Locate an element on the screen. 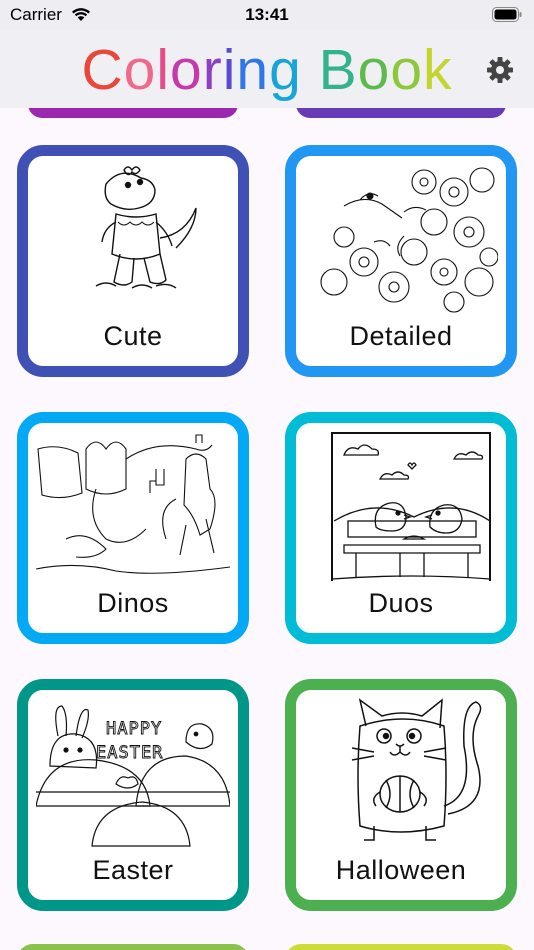  category-label: Duos is located at coordinates (401, 603).